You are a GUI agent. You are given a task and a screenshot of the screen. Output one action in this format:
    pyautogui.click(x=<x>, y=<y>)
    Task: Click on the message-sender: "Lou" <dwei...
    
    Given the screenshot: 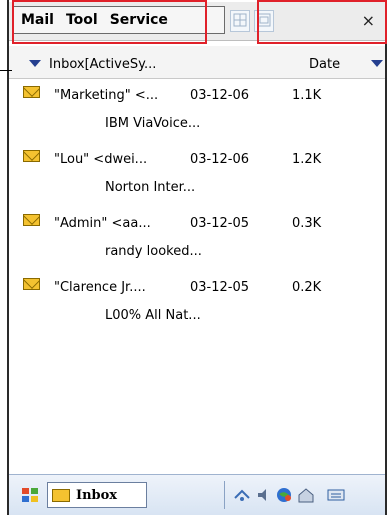 What is the action you would take?
    pyautogui.click(x=101, y=159)
    